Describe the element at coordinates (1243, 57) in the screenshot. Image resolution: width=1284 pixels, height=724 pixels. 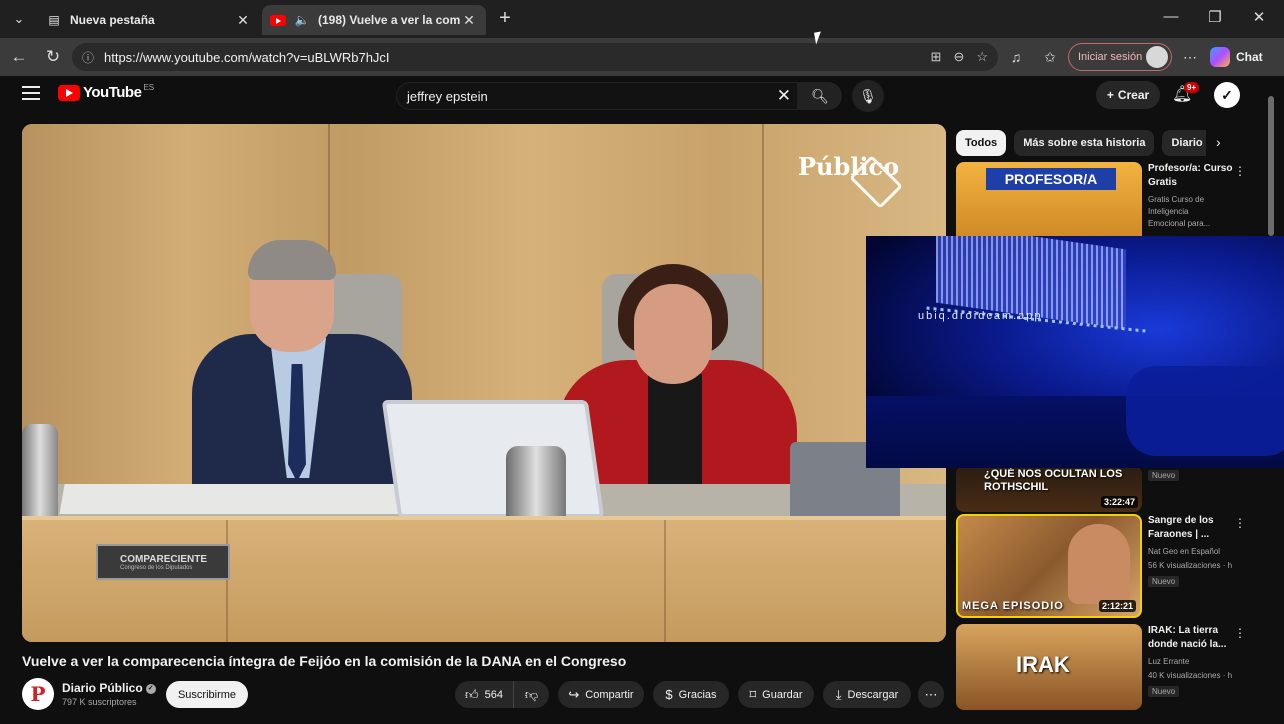
I see `copilot-chat-button: Chat` at that location.